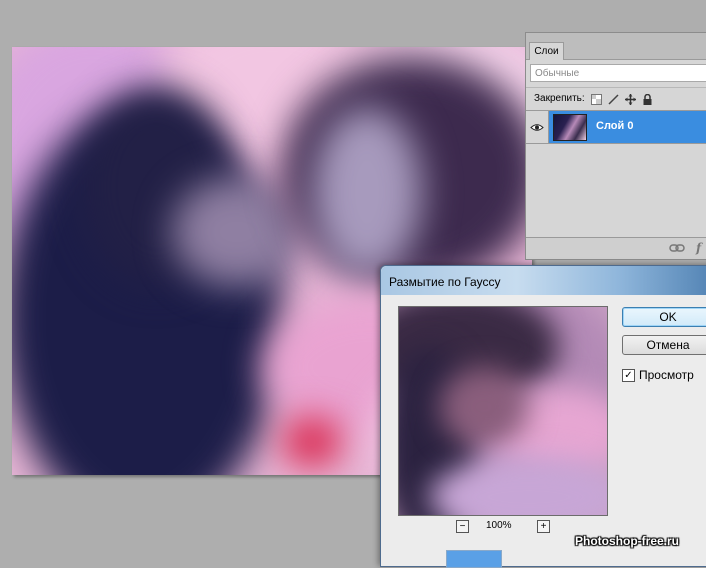 The width and height of the screenshot is (706, 568). I want to click on layer-row: Слой 0, so click(616, 127).